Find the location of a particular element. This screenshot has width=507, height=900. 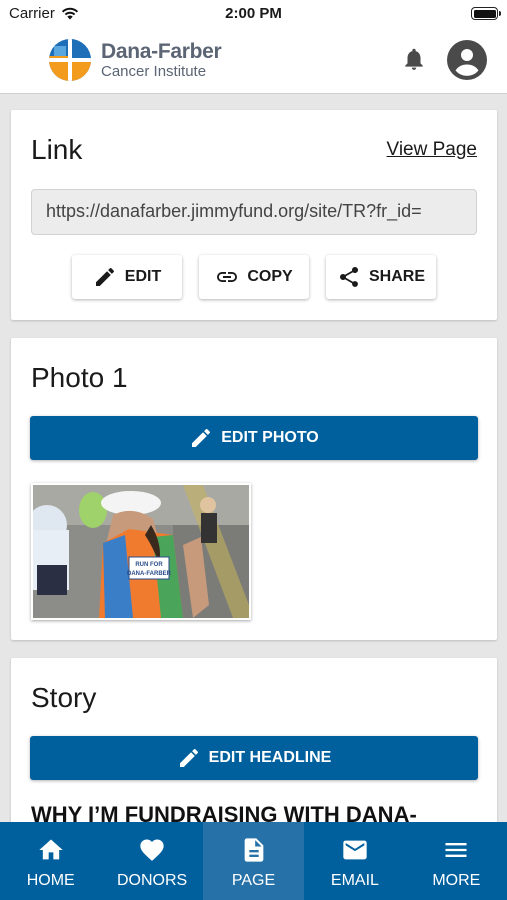

logo-text: Dana-Farber Cancer Institute is located at coordinates (161, 60).